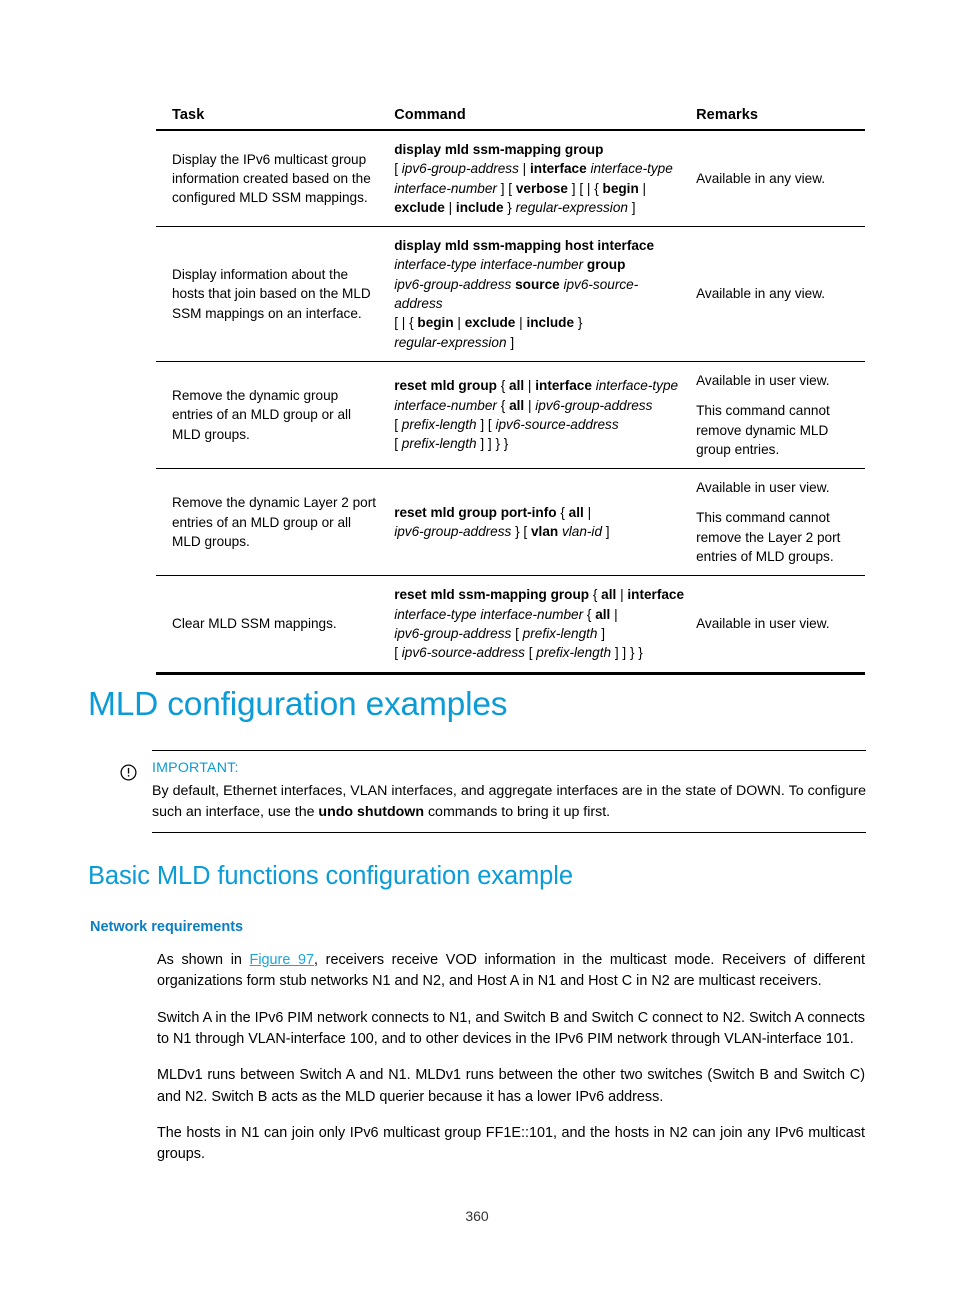 The height and width of the screenshot is (1296, 954). Describe the element at coordinates (509, 833) in the screenshot. I see `note-bottom-rule` at that location.